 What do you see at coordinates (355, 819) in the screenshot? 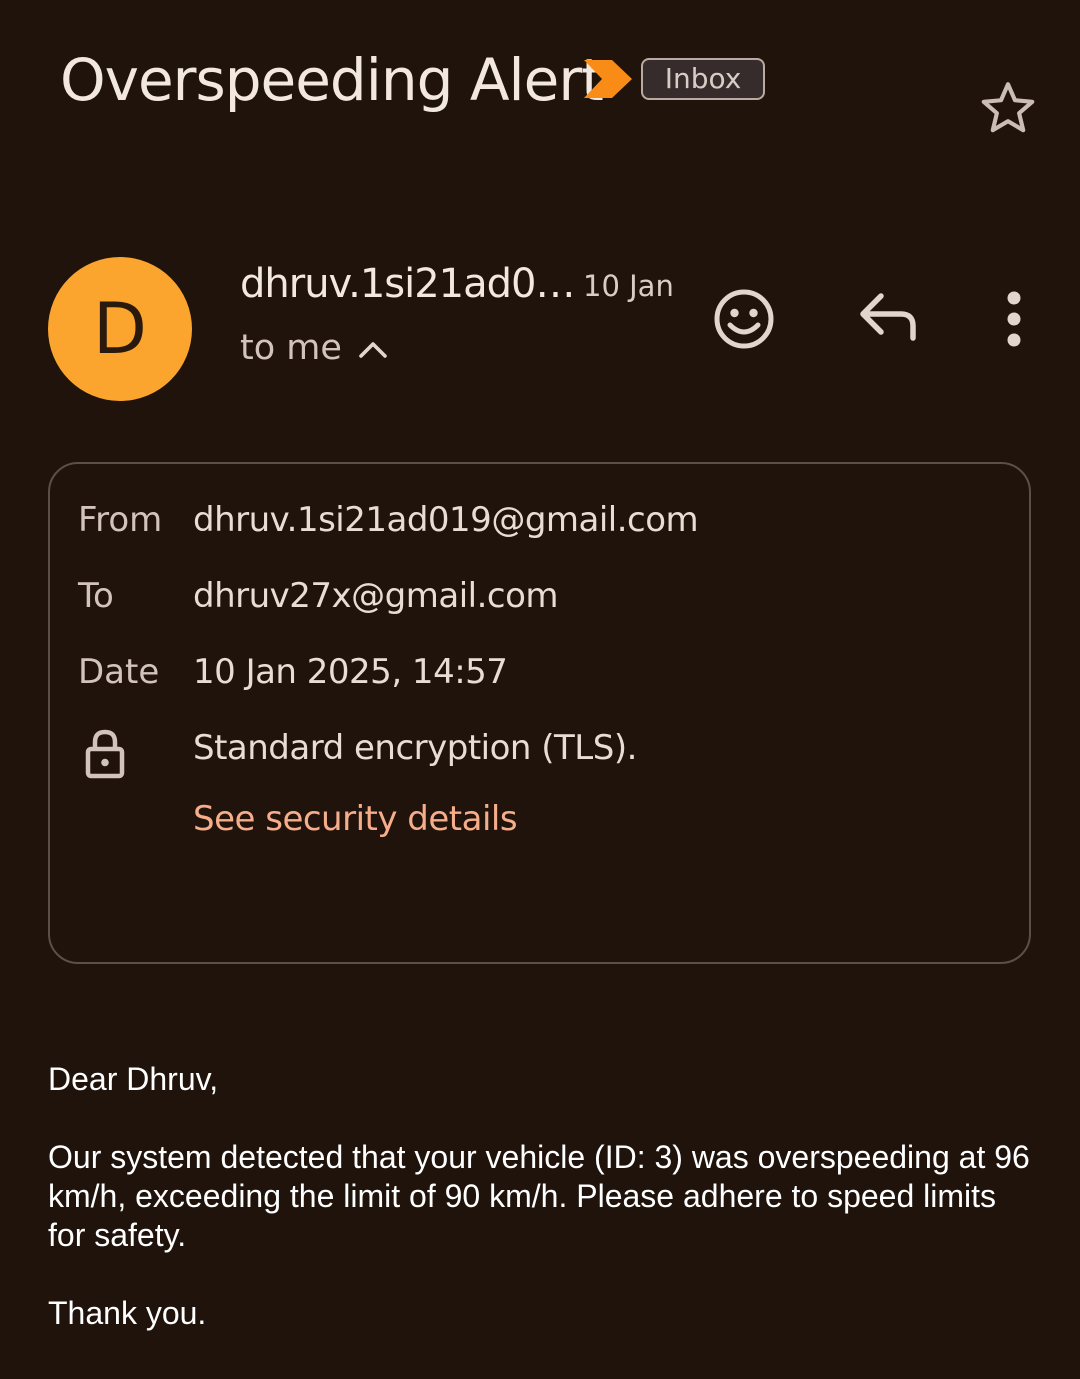
I see `security-details-link: See security details` at bounding box center [355, 819].